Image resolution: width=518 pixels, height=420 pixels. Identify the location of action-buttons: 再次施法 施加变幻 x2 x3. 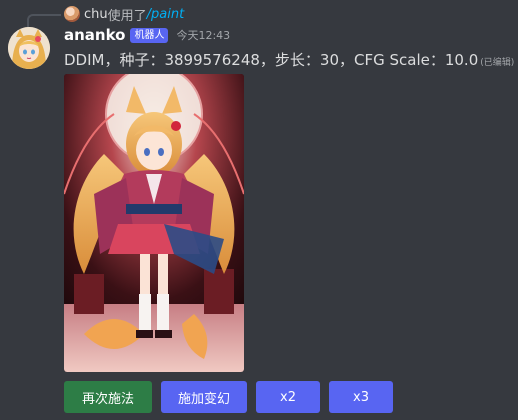
(233, 397).